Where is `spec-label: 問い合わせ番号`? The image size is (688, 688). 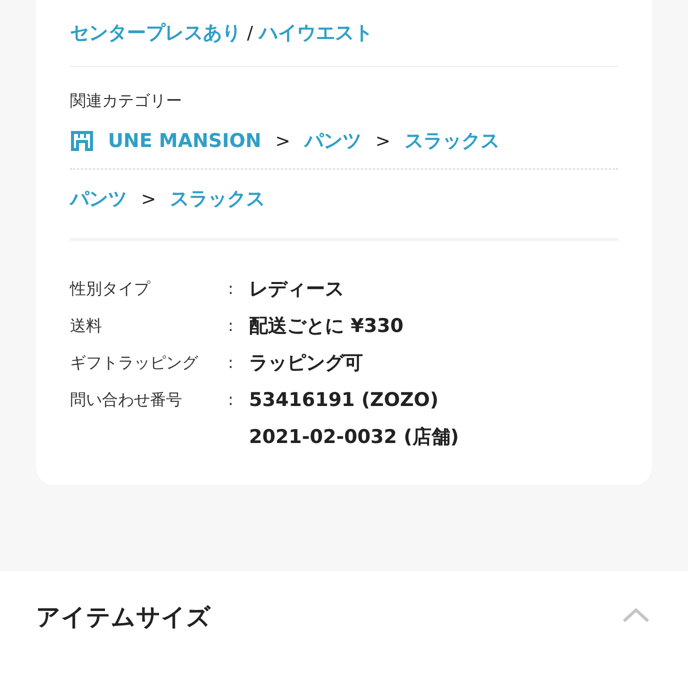
spec-label: 問い合わせ番号 is located at coordinates (126, 400).